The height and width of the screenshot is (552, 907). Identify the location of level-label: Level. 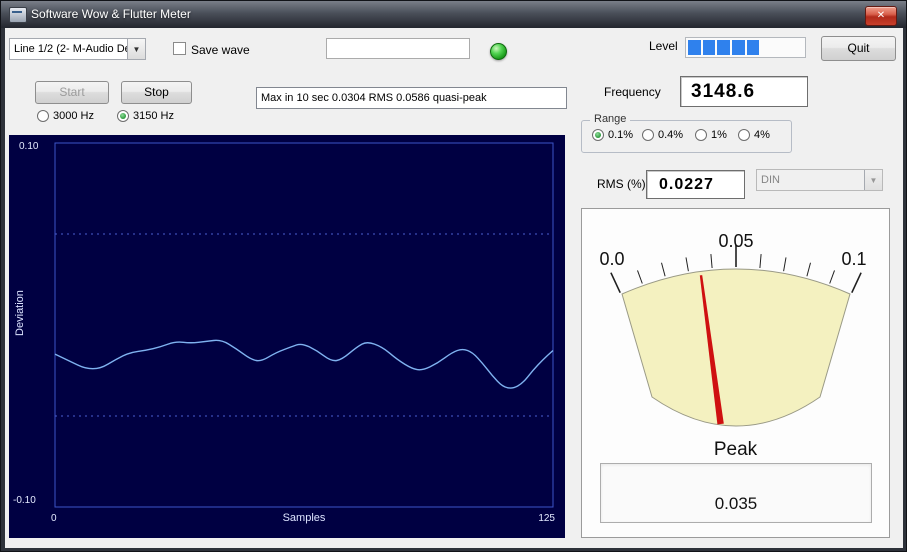
(663, 46).